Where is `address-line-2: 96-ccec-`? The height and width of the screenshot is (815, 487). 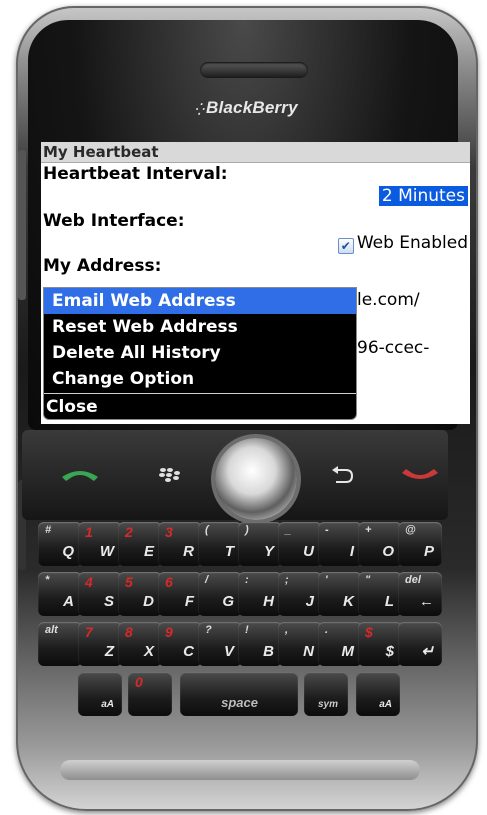
address-line-2: 96-ccec- is located at coordinates (393, 348).